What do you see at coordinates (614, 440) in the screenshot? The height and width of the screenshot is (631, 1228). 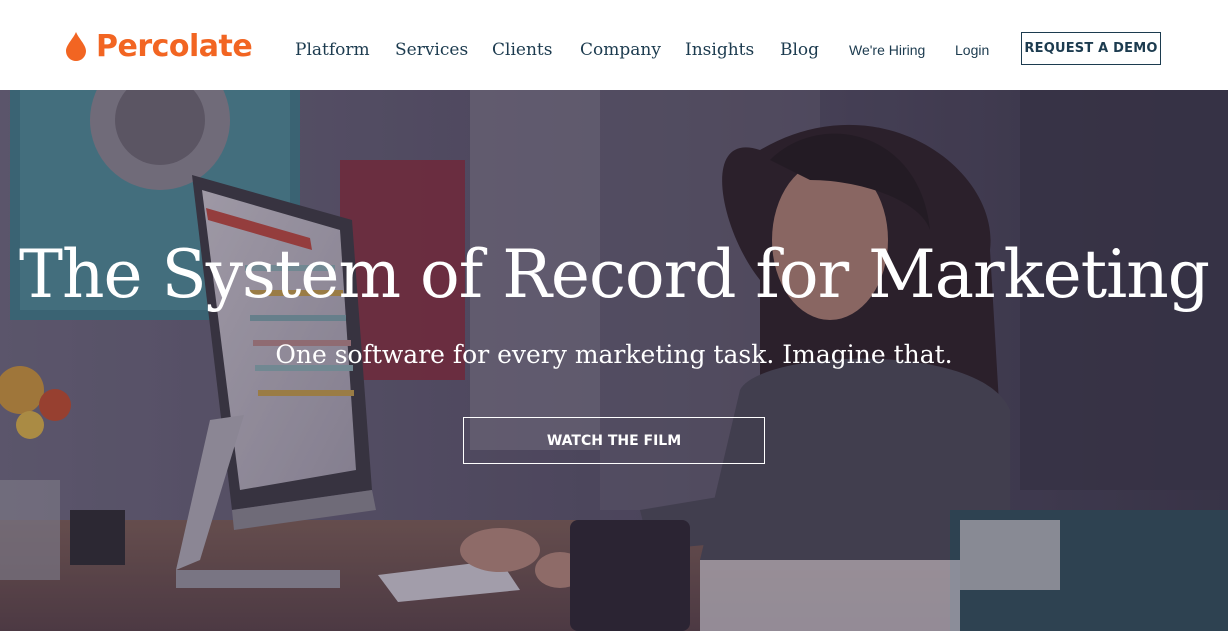 I see `watch-film-button: WATCH THE FILM` at bounding box center [614, 440].